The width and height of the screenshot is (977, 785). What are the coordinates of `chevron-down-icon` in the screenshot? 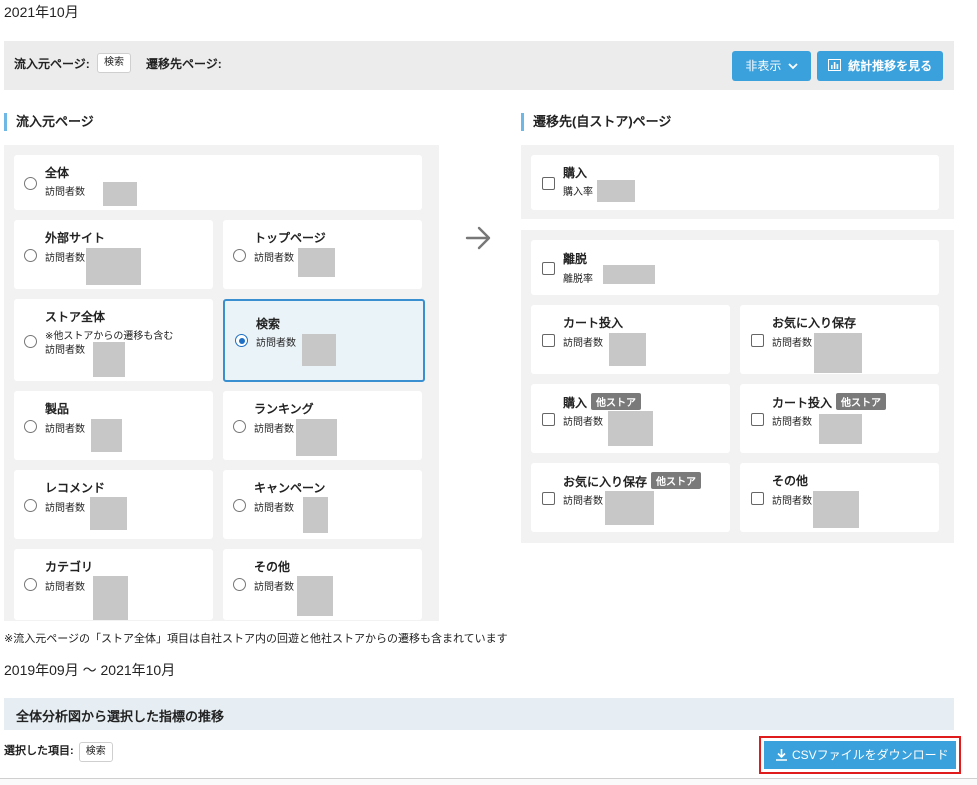 It's located at (793, 66).